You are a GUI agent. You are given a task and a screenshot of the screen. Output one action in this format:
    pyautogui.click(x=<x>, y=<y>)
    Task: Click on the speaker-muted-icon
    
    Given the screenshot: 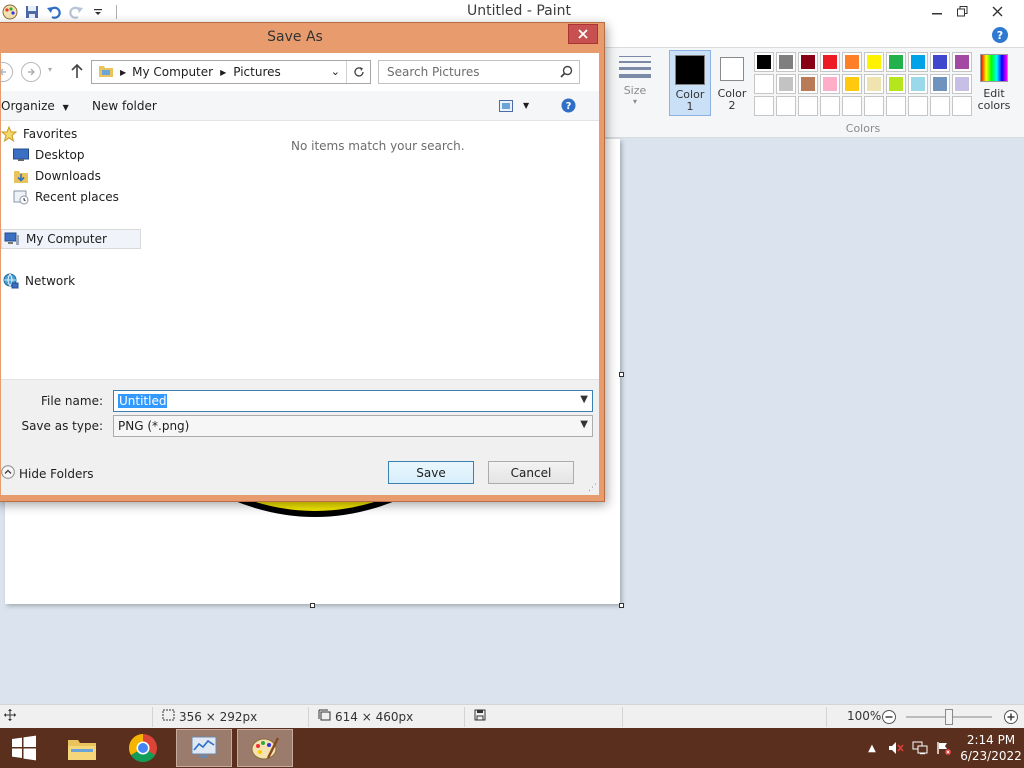 What is the action you would take?
    pyautogui.click(x=896, y=748)
    